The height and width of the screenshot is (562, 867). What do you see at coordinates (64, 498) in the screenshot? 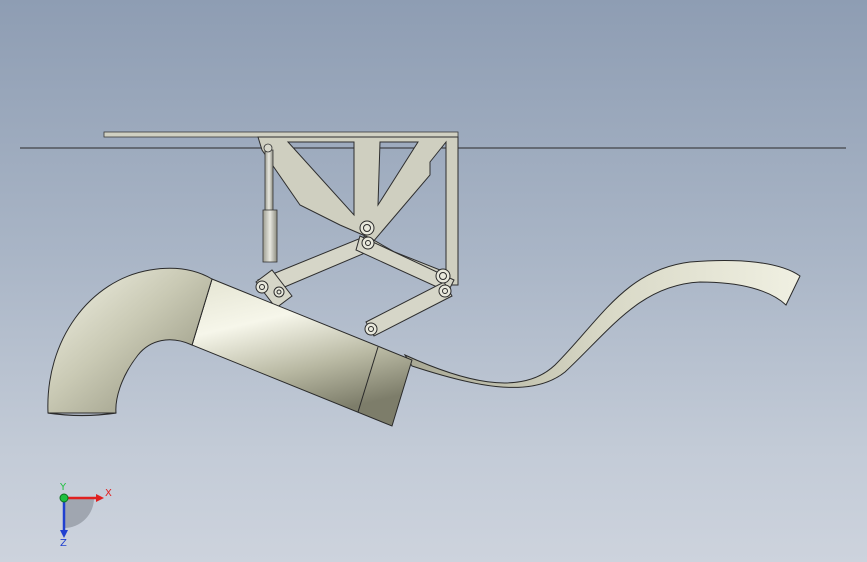
I see `y-axis-dot` at bounding box center [64, 498].